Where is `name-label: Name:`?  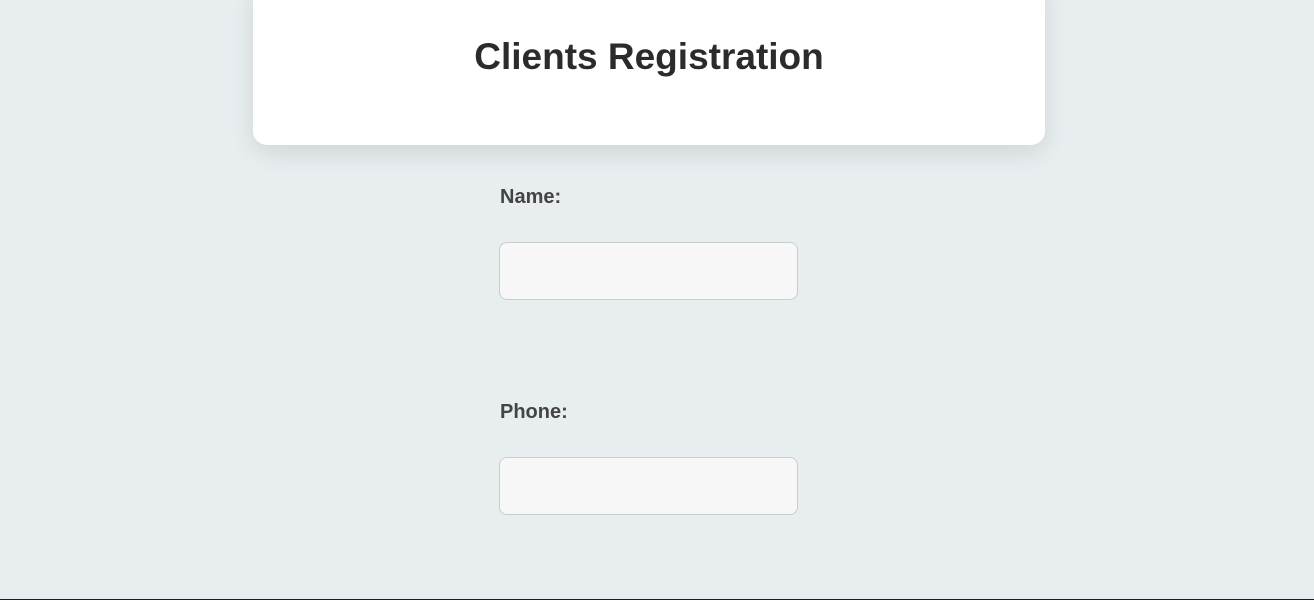 name-label: Name: is located at coordinates (531, 197).